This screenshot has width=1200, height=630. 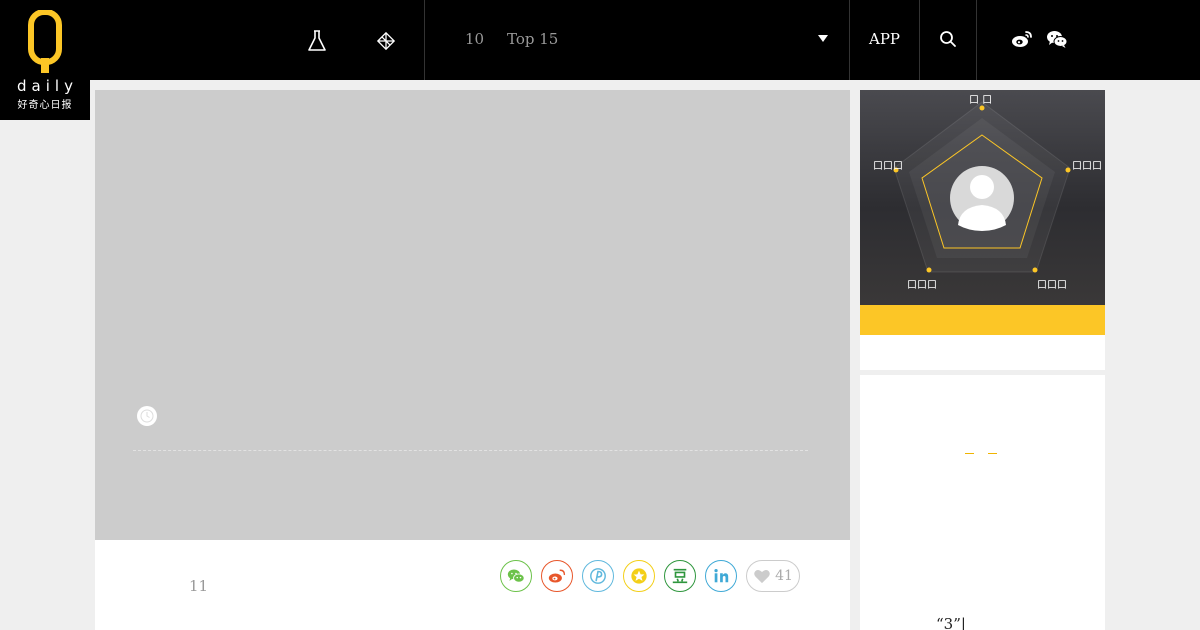 What do you see at coordinates (784, 576) in the screenshot?
I see `like-count: 41` at bounding box center [784, 576].